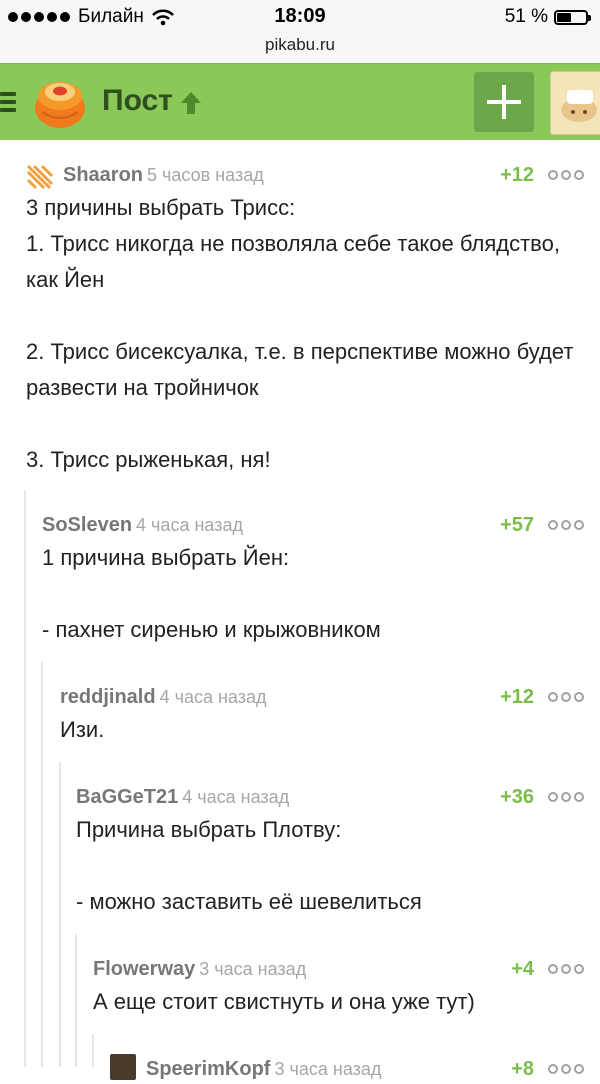  Describe the element at coordinates (300, 101) in the screenshot. I see `app-header: Пост` at that location.